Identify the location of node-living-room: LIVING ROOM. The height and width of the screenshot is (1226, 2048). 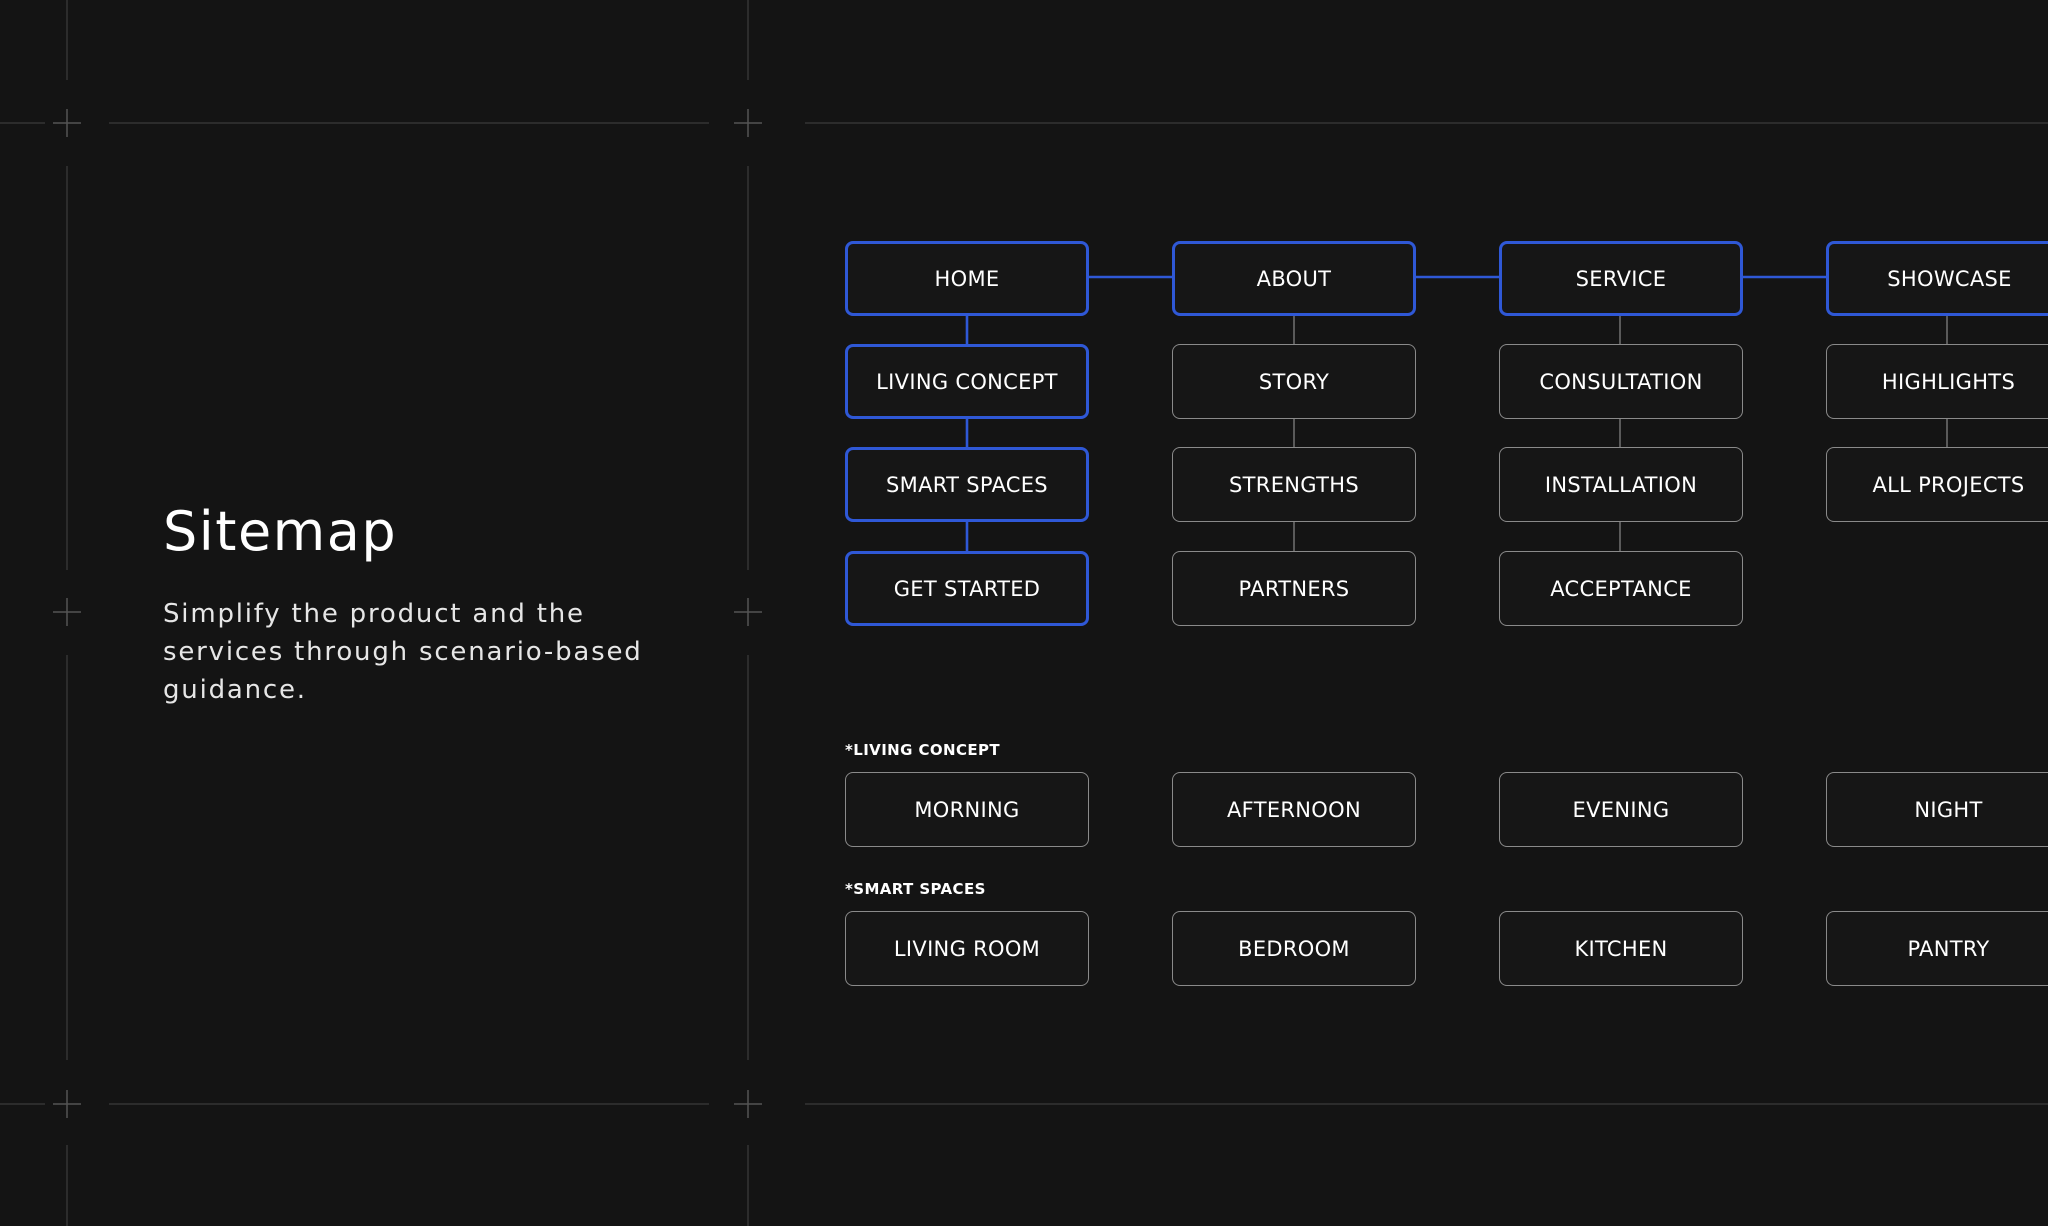
(967, 948).